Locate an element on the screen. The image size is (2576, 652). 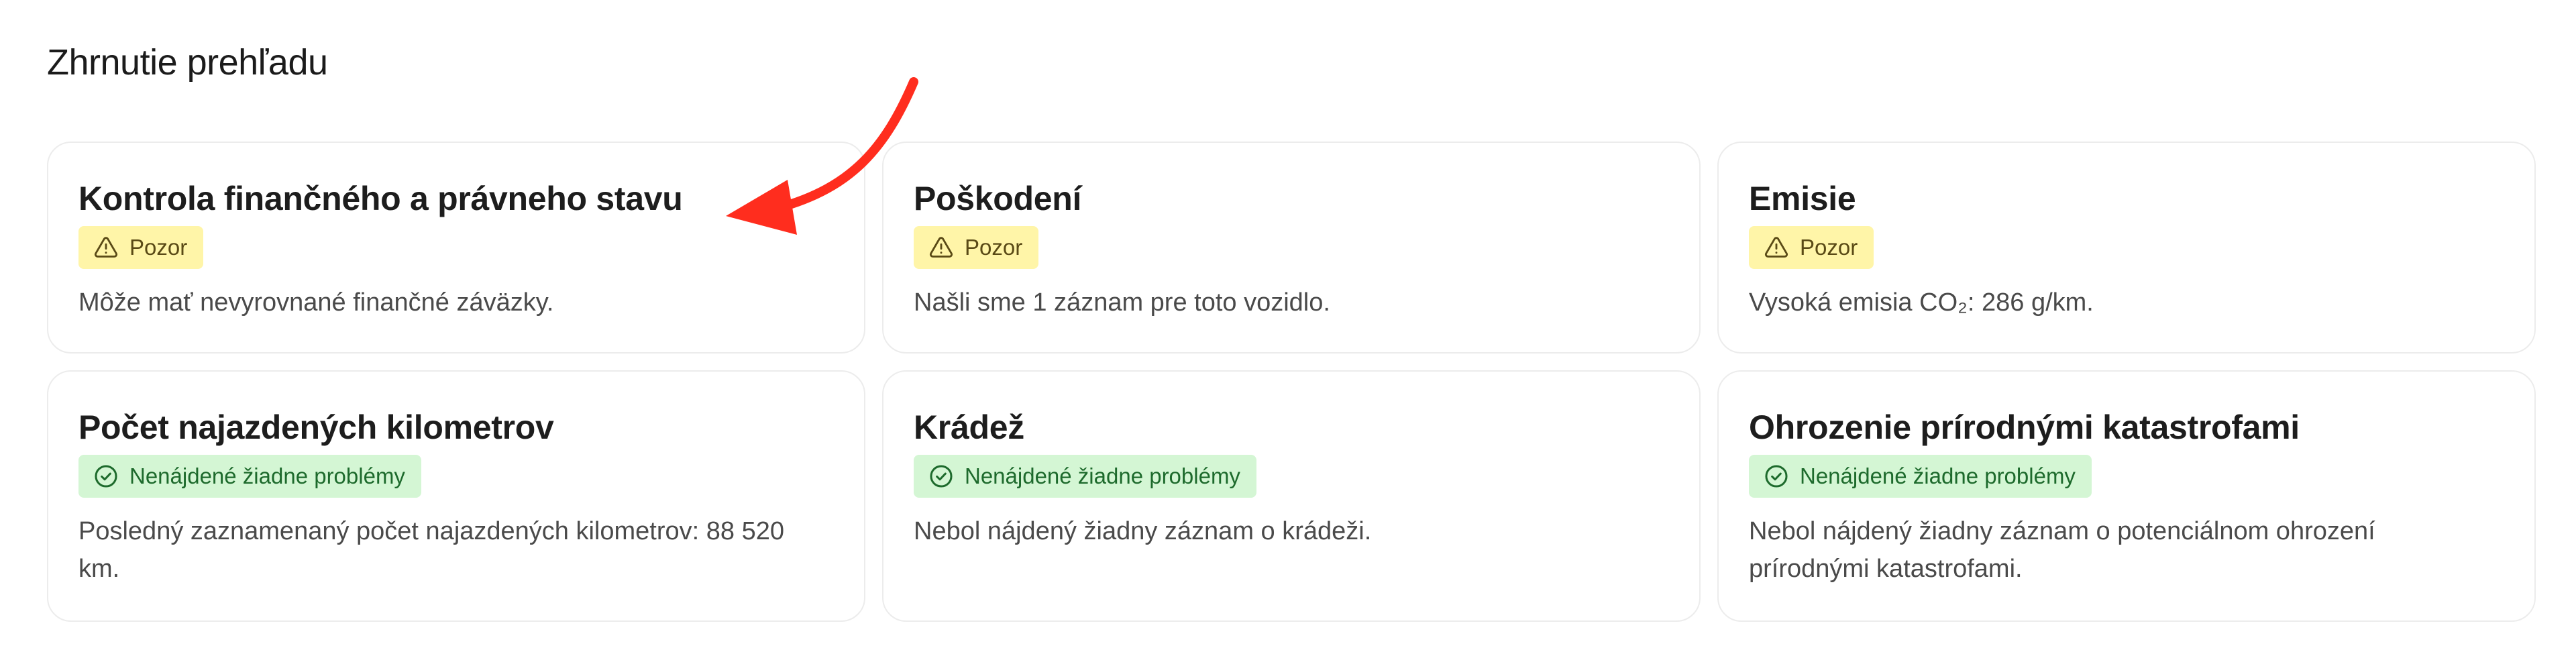
card-title: Poškodení is located at coordinates (998, 199).